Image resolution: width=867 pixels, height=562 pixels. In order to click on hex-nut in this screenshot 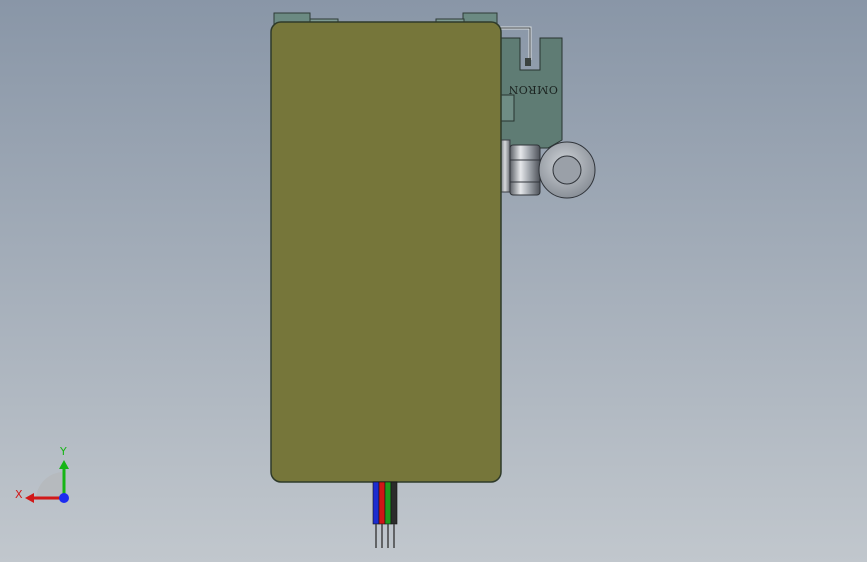, I will do `click(525, 170)`.